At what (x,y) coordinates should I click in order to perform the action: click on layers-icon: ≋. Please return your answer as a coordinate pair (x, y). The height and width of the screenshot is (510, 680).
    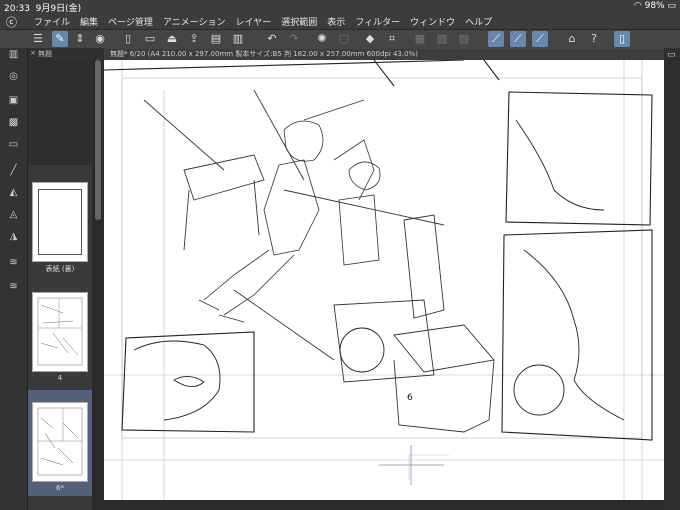
    Looking at the image, I should click on (13, 262).